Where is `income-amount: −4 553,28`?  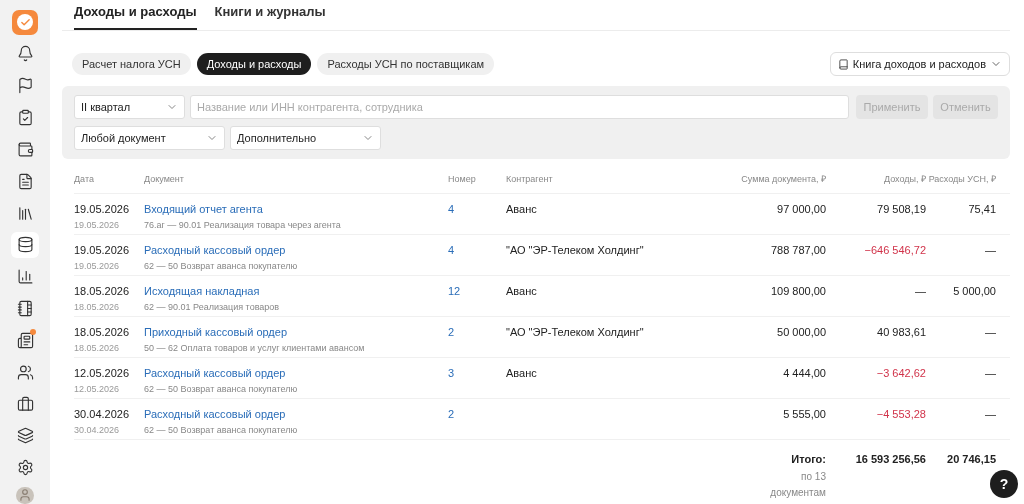
income-amount: −4 553,28 is located at coordinates (900, 414).